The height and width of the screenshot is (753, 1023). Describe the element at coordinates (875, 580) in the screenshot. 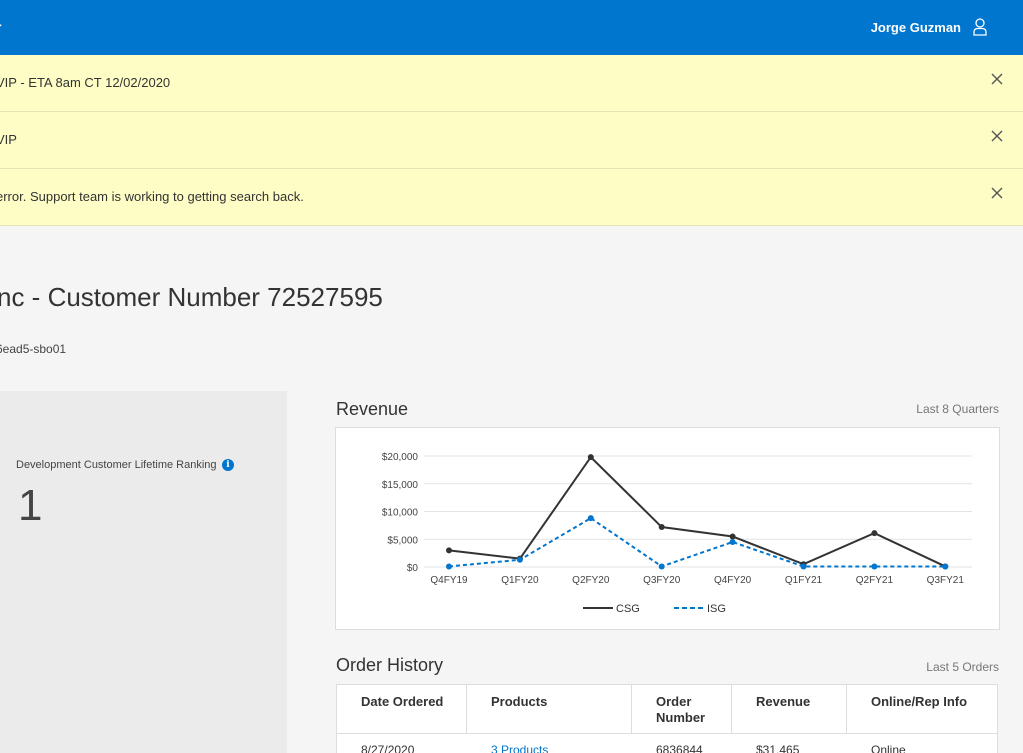

I see `x-tick-label: Q2FY21` at that location.